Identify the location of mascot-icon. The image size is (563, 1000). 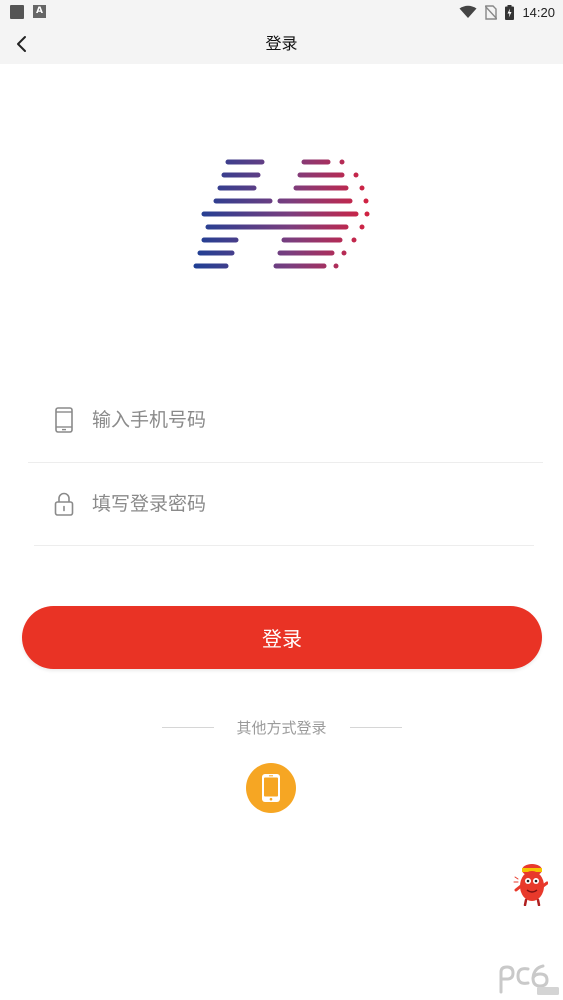
(530, 884).